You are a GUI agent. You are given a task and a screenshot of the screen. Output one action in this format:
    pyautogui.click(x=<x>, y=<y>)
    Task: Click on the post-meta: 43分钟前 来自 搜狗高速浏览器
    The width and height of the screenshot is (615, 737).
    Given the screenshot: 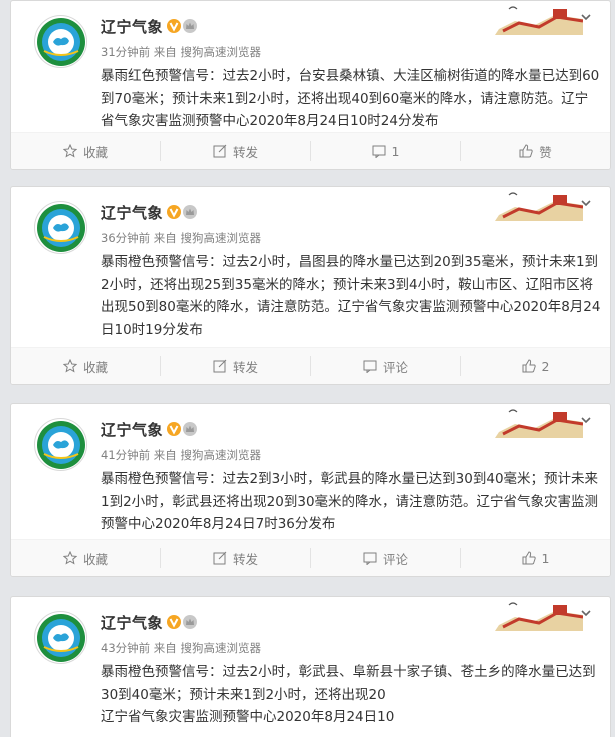 What is the action you would take?
    pyautogui.click(x=181, y=648)
    